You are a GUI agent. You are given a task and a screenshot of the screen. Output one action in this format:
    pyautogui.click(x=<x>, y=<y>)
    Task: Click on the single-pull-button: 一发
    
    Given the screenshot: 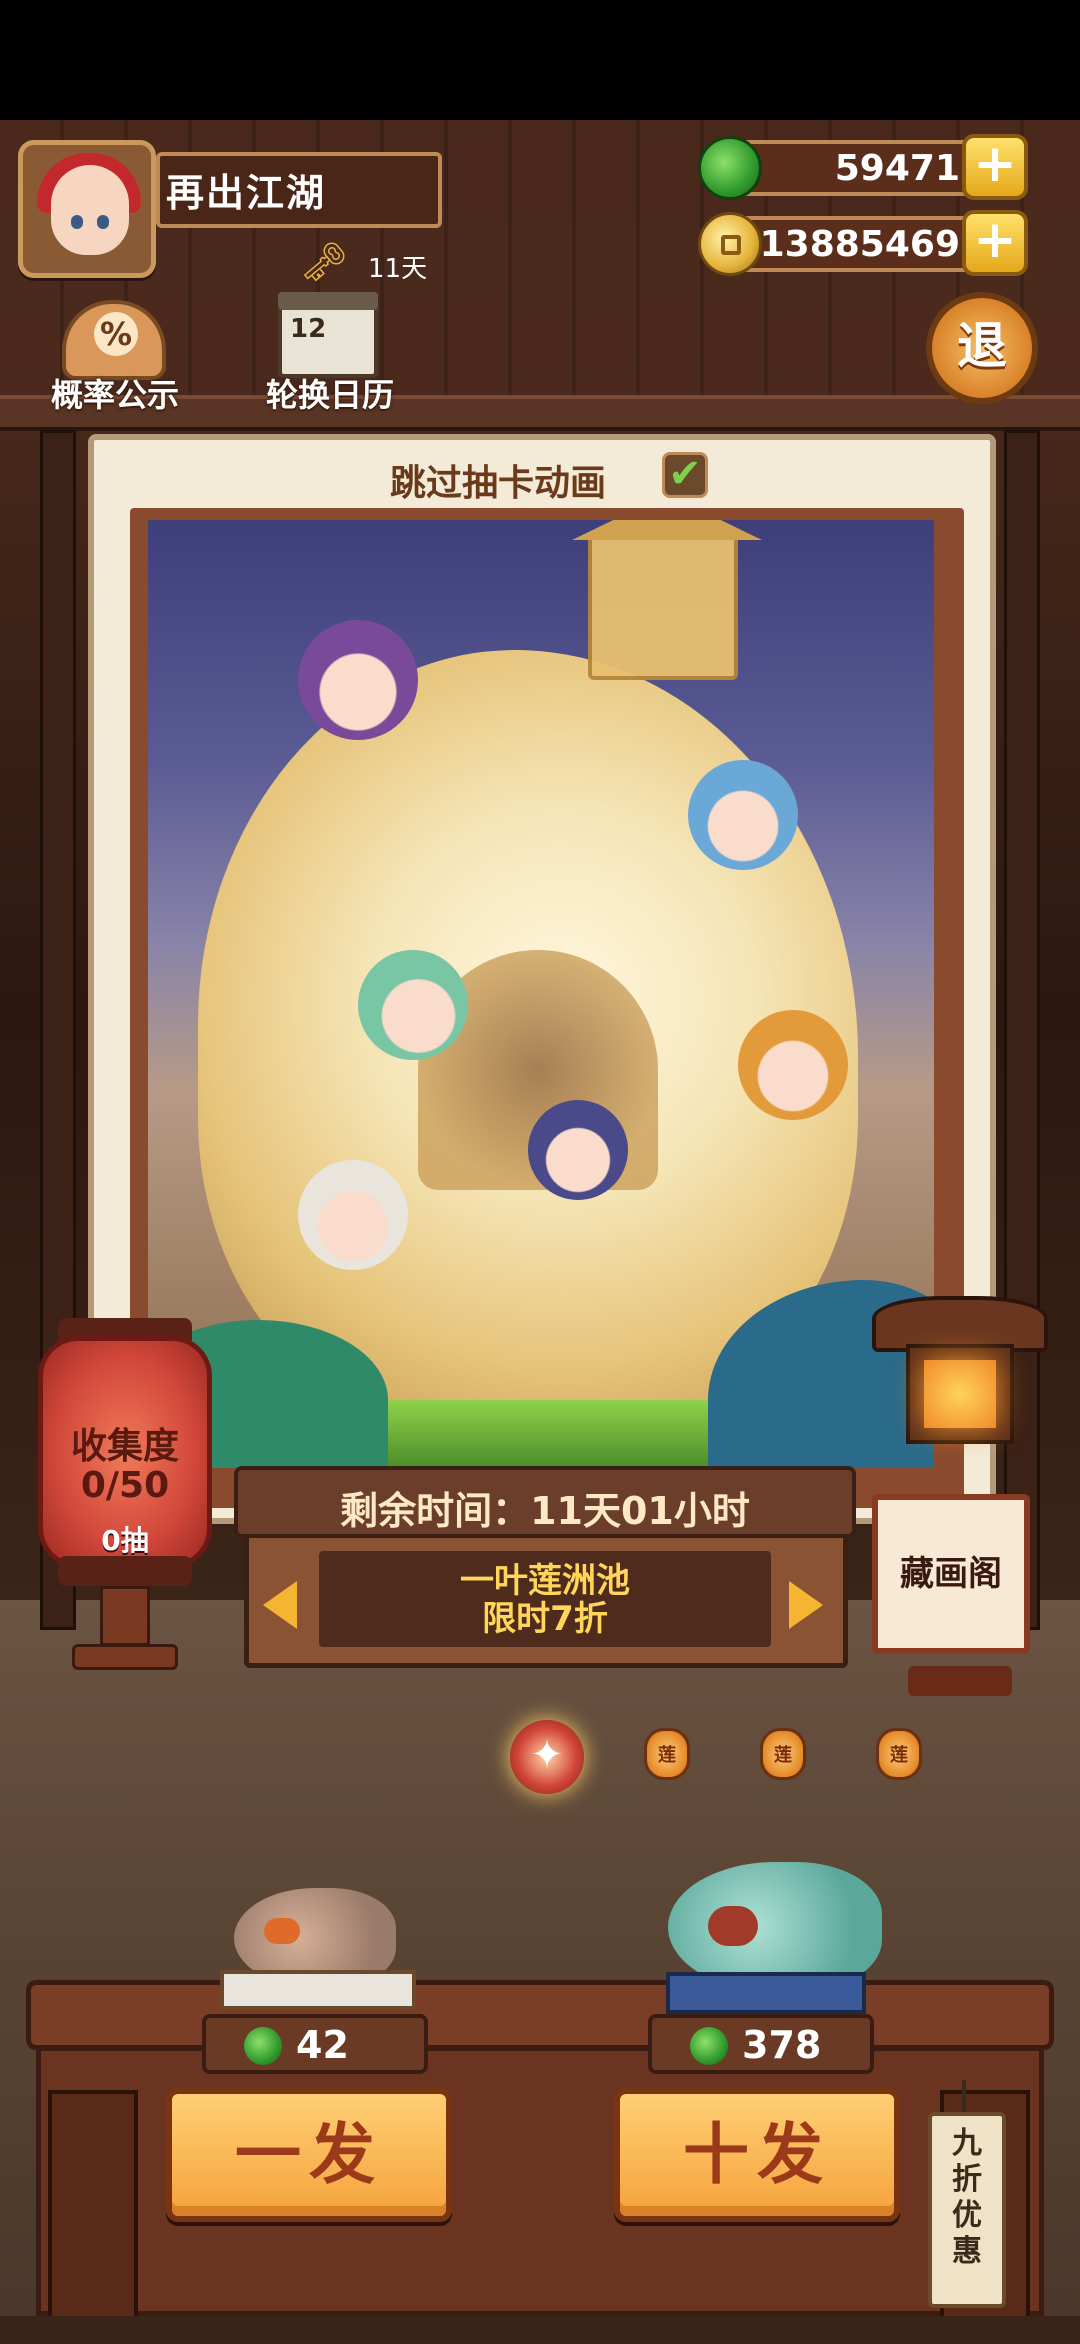 What is the action you would take?
    pyautogui.click(x=309, y=2155)
    